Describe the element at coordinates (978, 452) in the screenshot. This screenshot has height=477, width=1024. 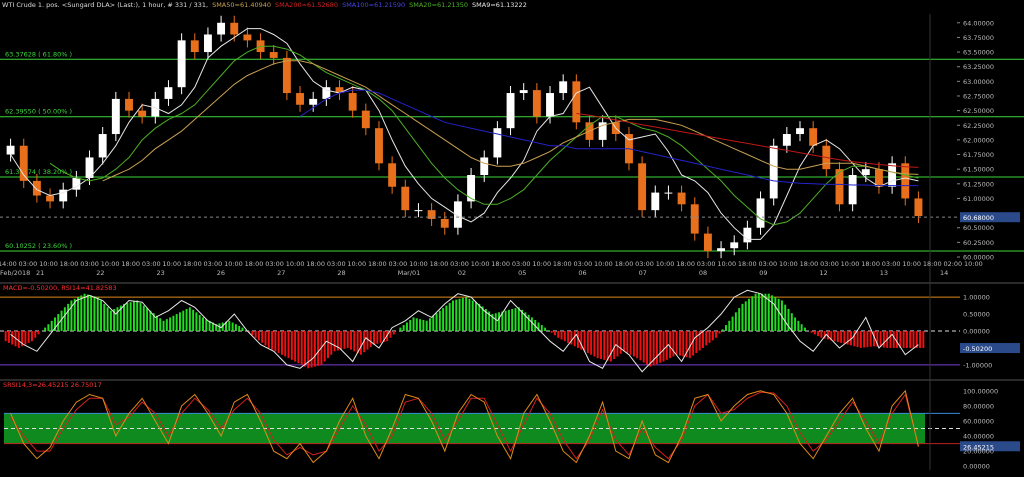
I see `srsi-axis-label: 20.00000` at that location.